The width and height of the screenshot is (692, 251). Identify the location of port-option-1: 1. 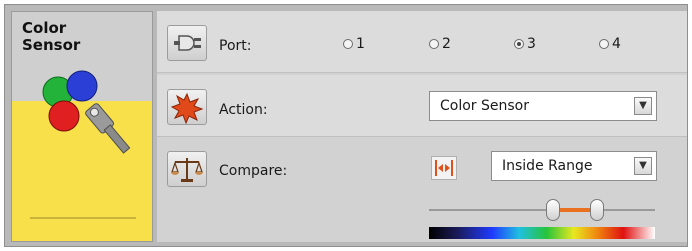
(354, 44).